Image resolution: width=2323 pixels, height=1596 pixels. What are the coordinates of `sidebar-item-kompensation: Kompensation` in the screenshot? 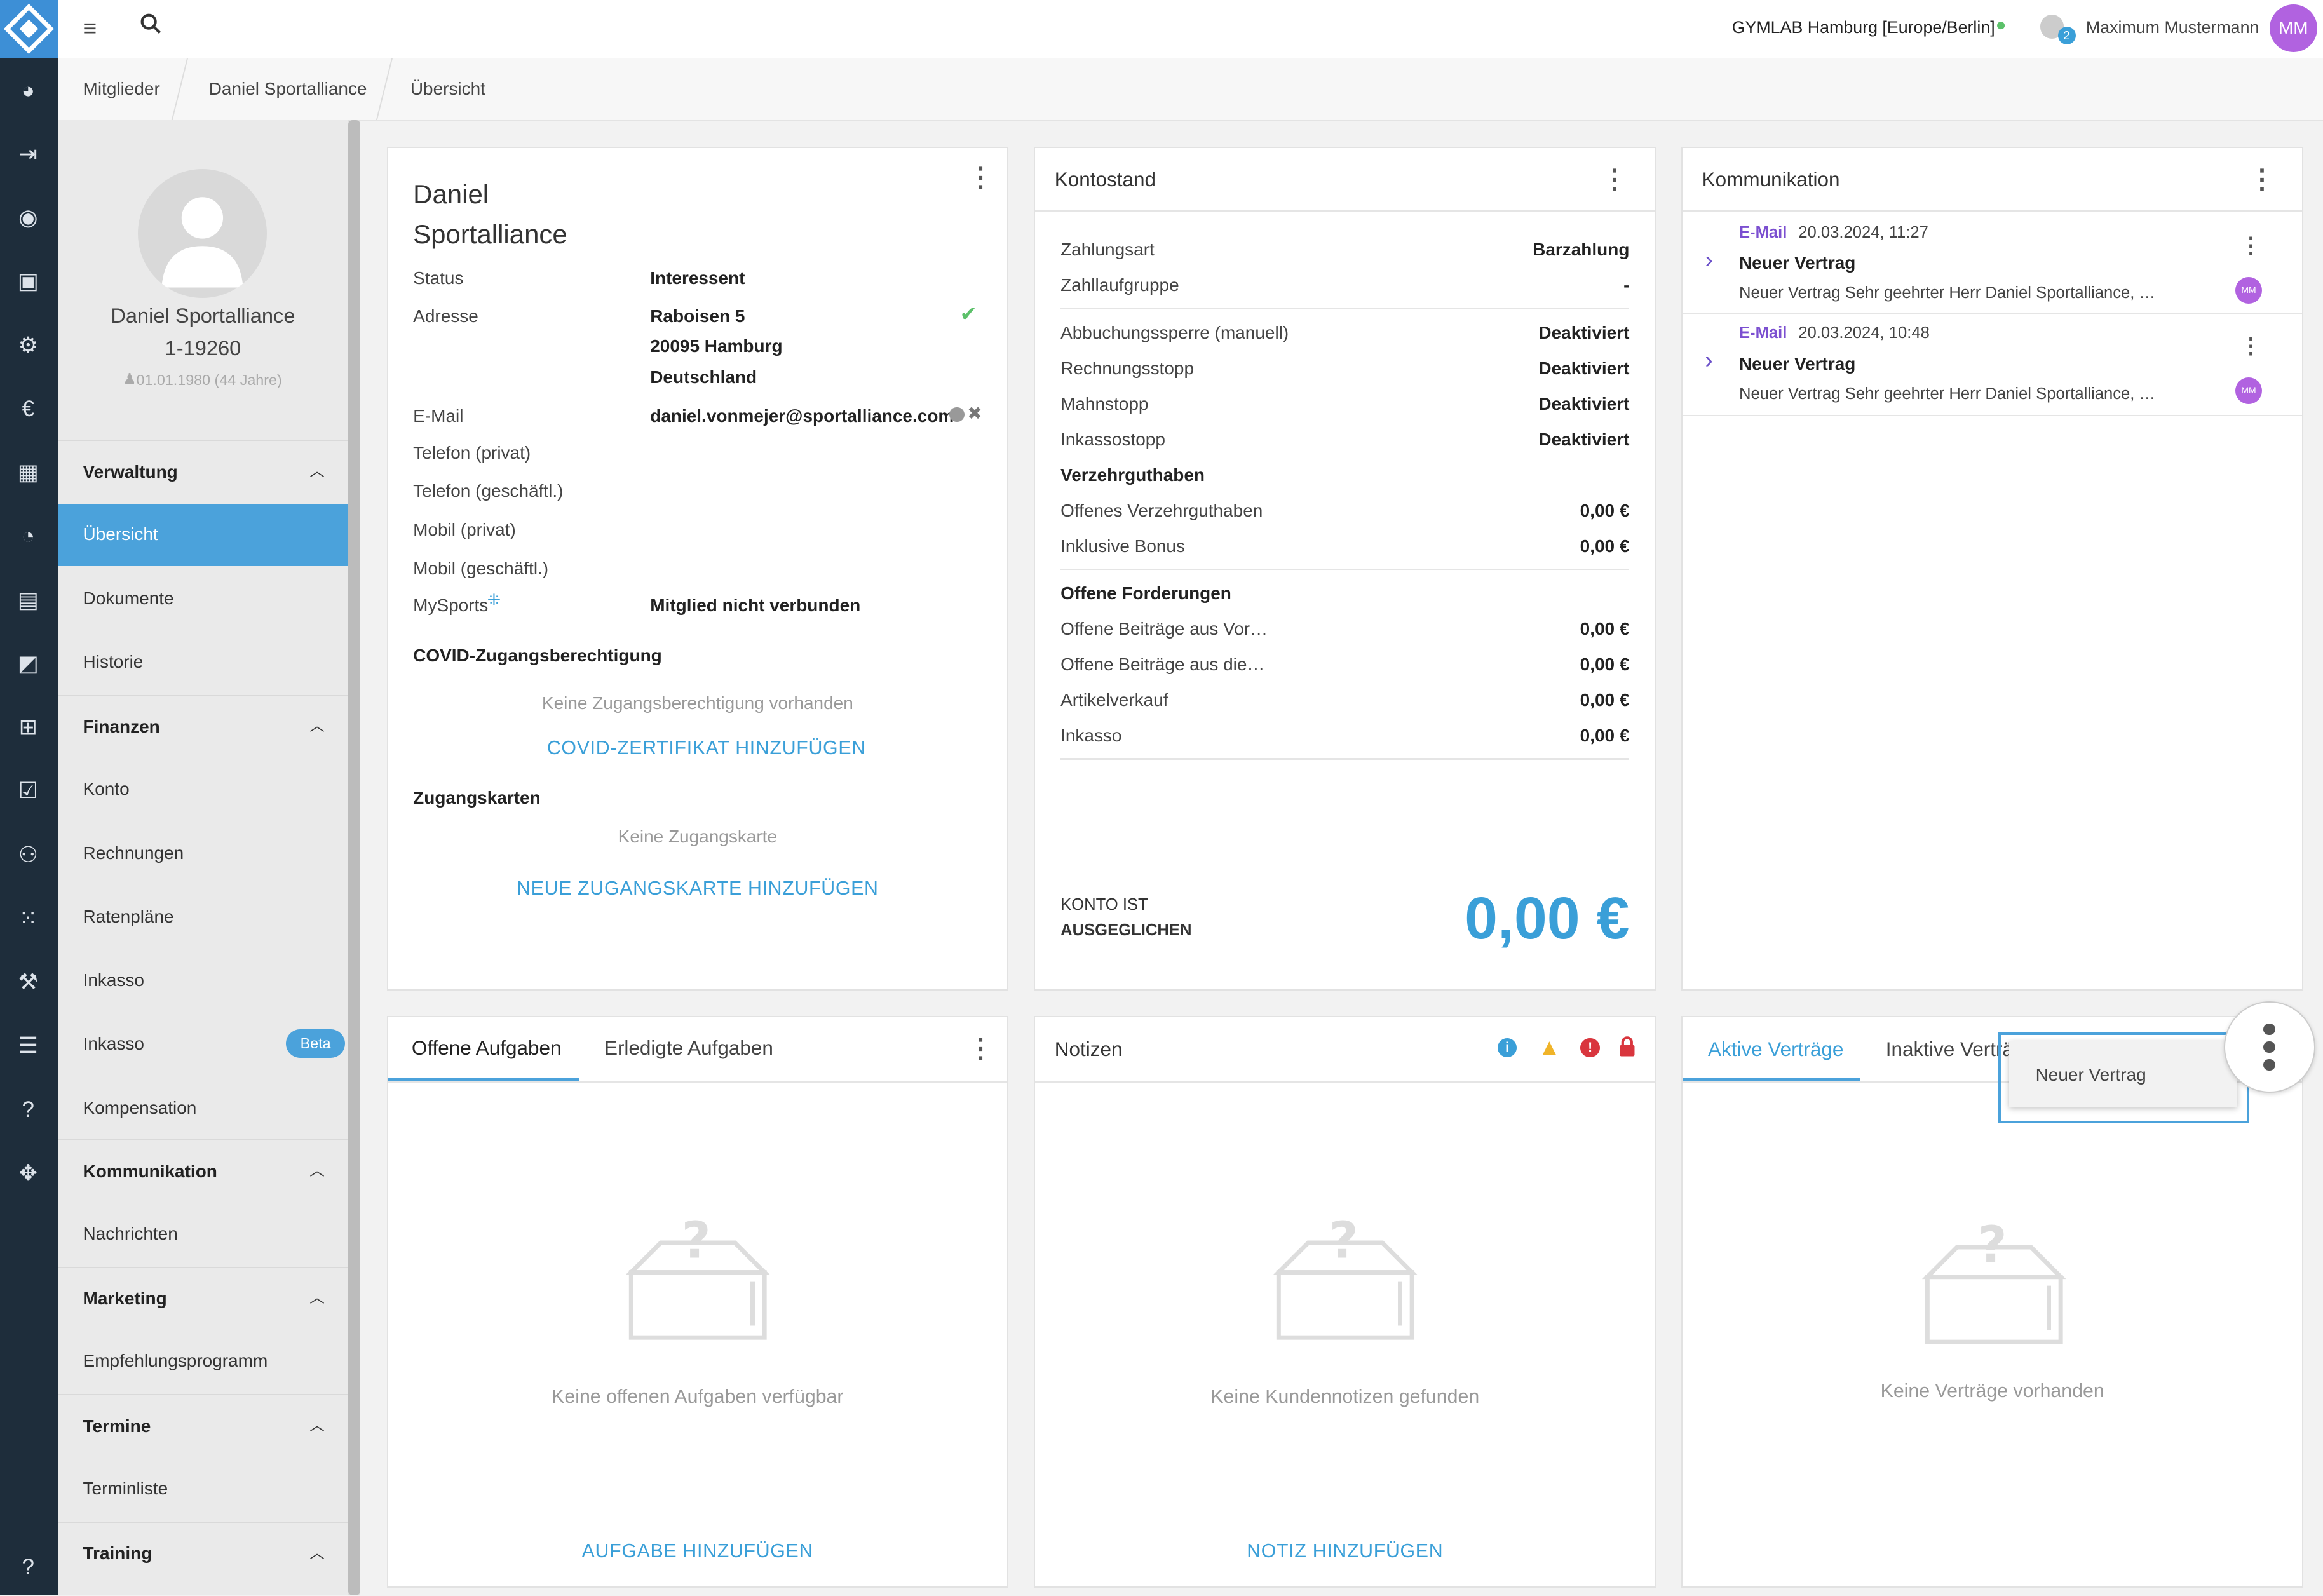 It's located at (203, 1108).